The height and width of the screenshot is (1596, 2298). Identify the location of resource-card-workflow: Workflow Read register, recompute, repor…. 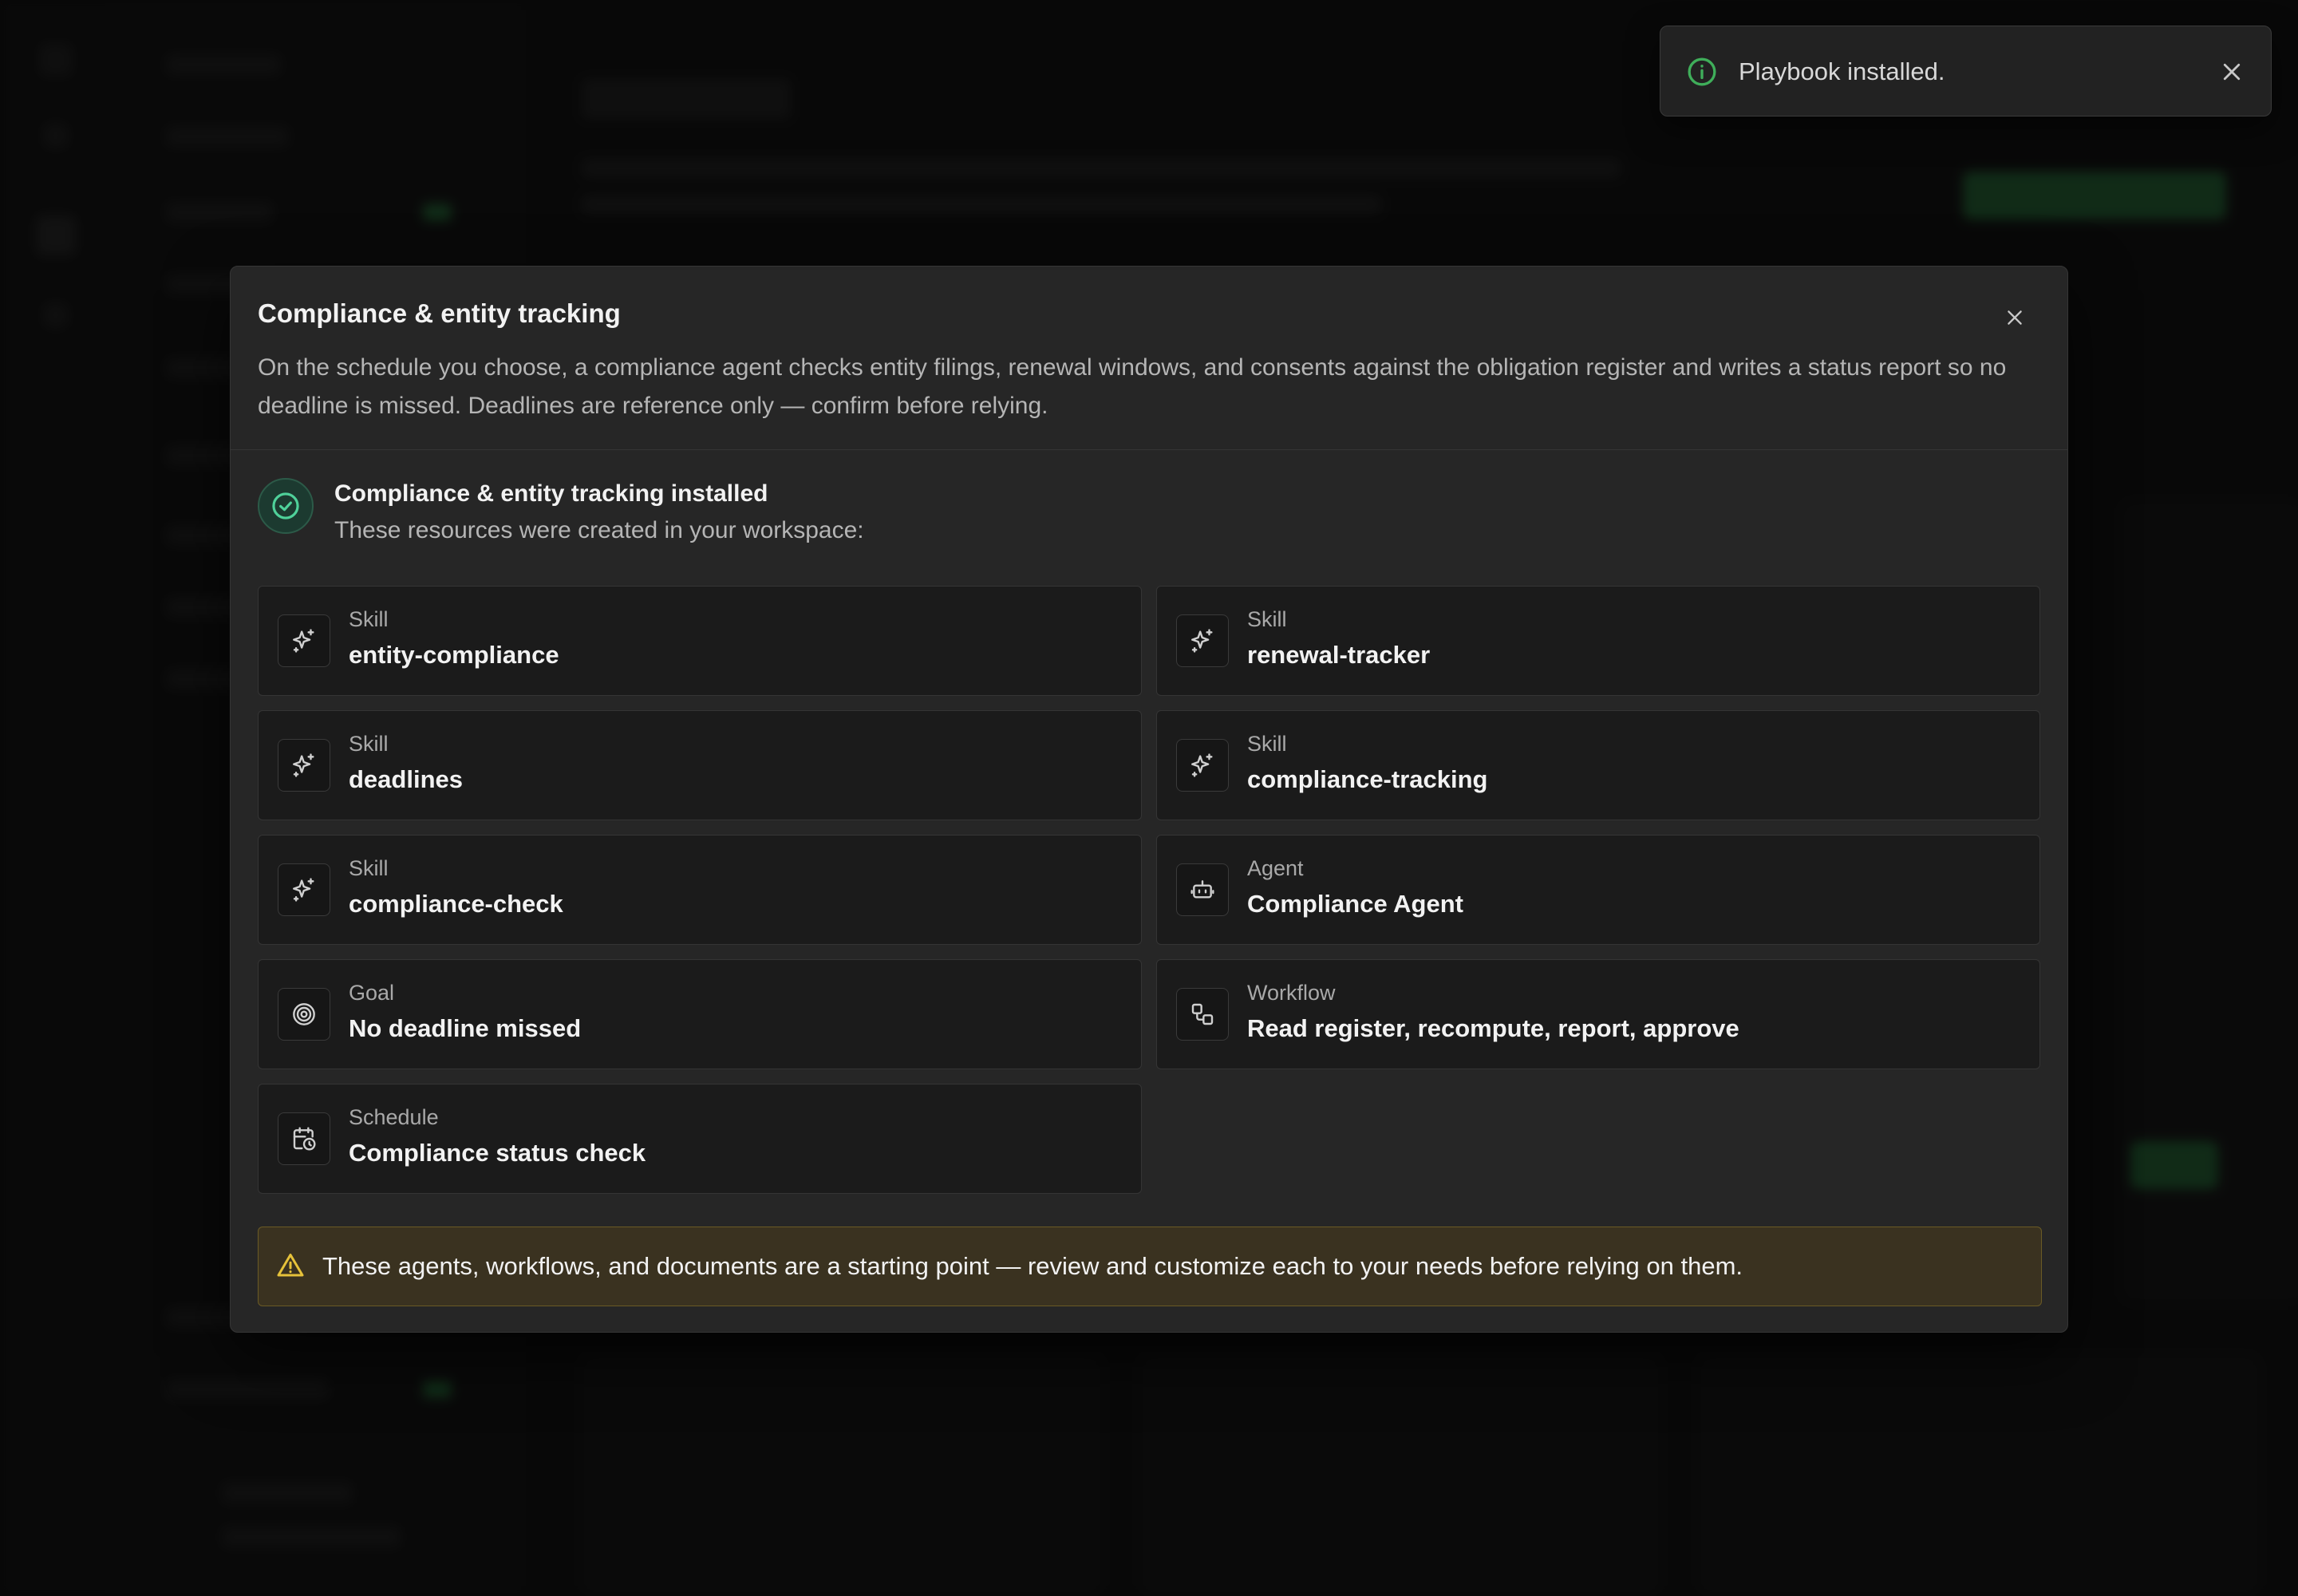
(1598, 1014).